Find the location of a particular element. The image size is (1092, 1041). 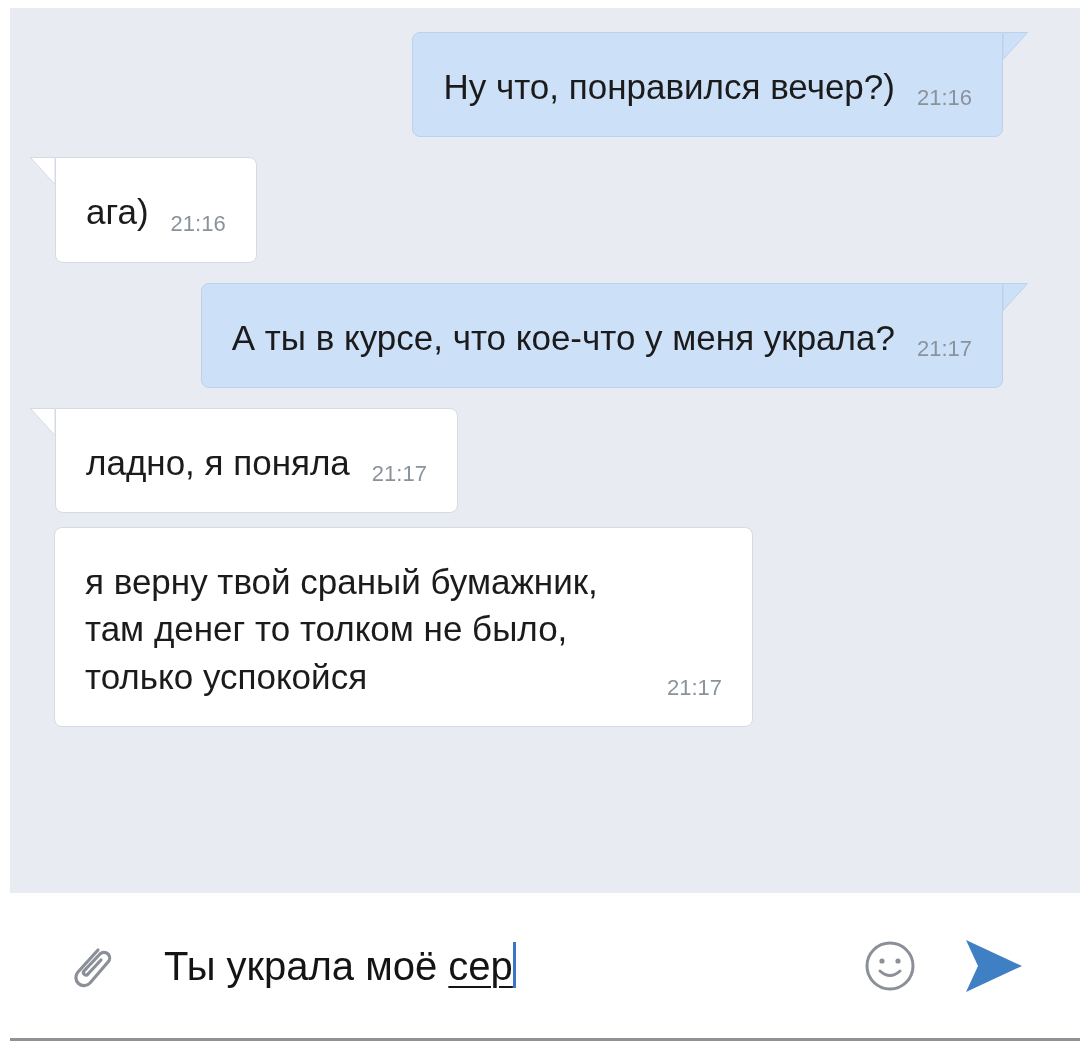

smiley-icon is located at coordinates (890, 965).